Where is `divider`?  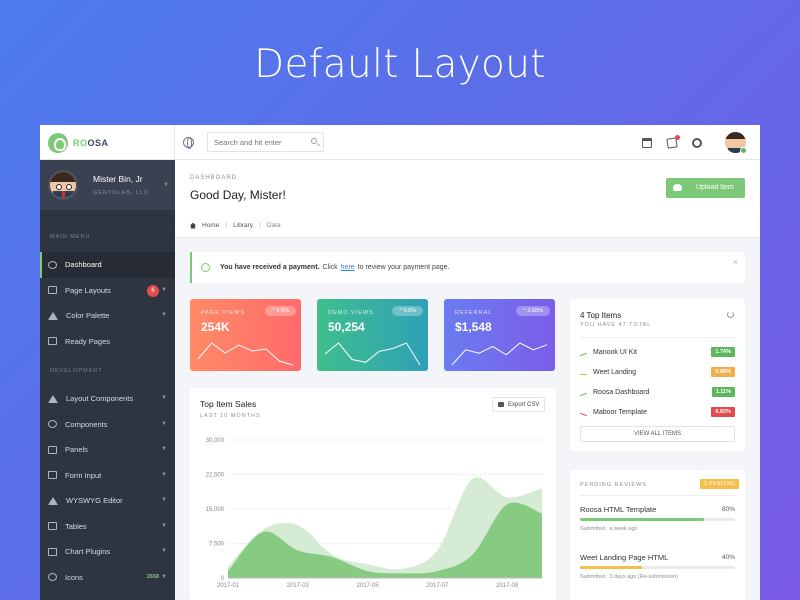
divider is located at coordinates (657, 495).